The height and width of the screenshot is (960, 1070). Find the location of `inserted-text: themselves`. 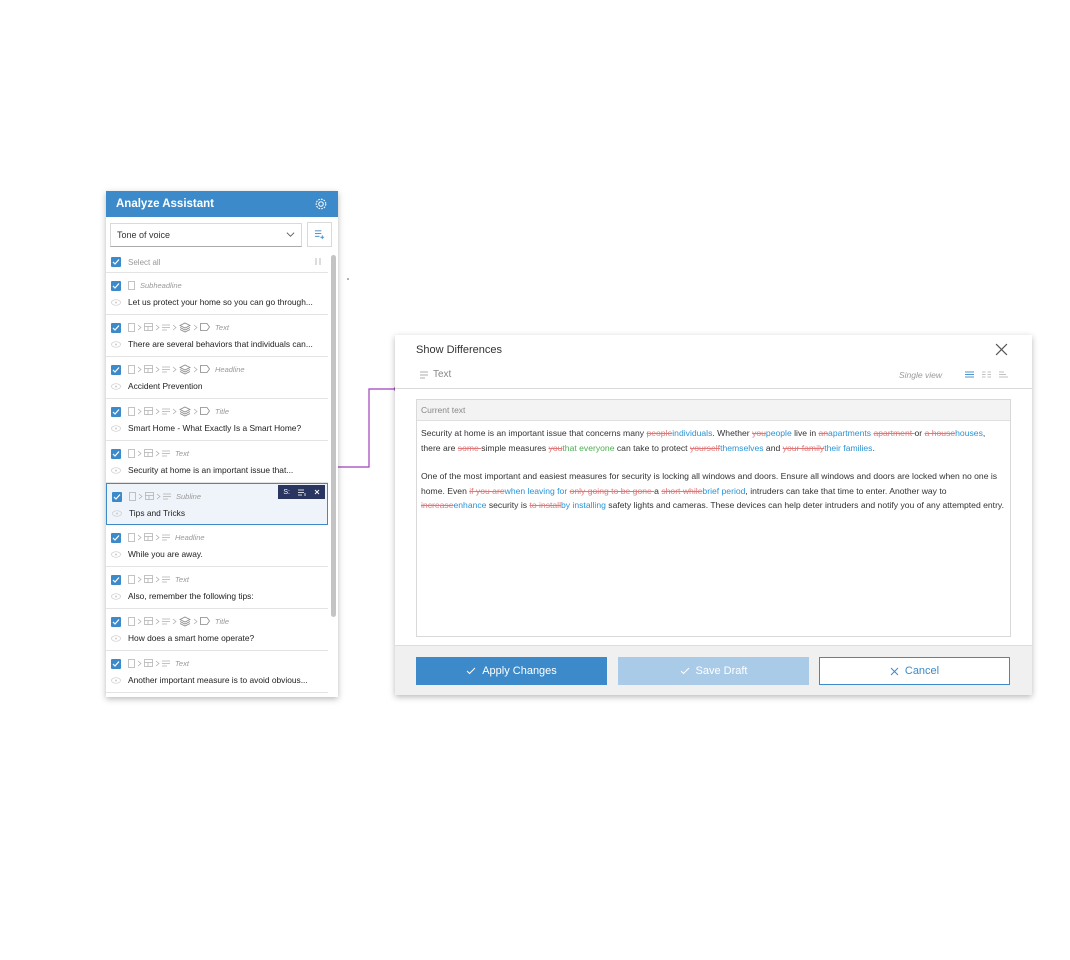

inserted-text: themselves is located at coordinates (742, 447).